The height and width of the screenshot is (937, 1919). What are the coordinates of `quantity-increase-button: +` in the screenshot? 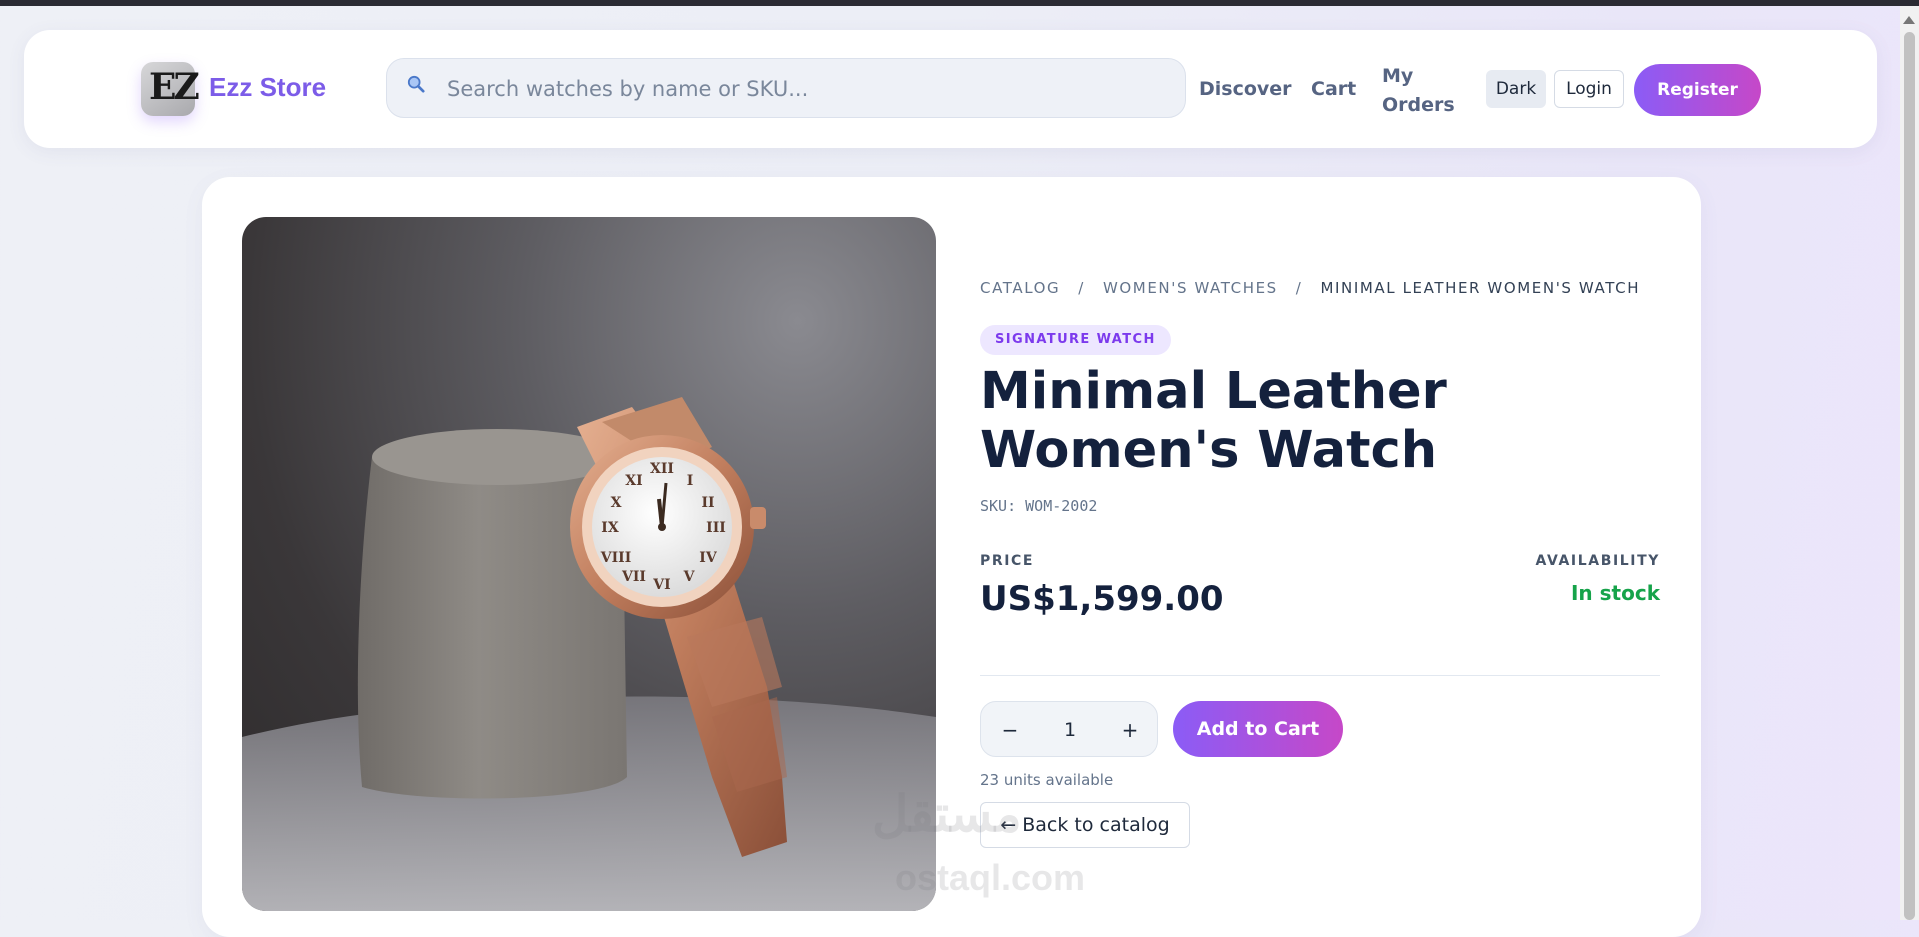 It's located at (1130, 730).